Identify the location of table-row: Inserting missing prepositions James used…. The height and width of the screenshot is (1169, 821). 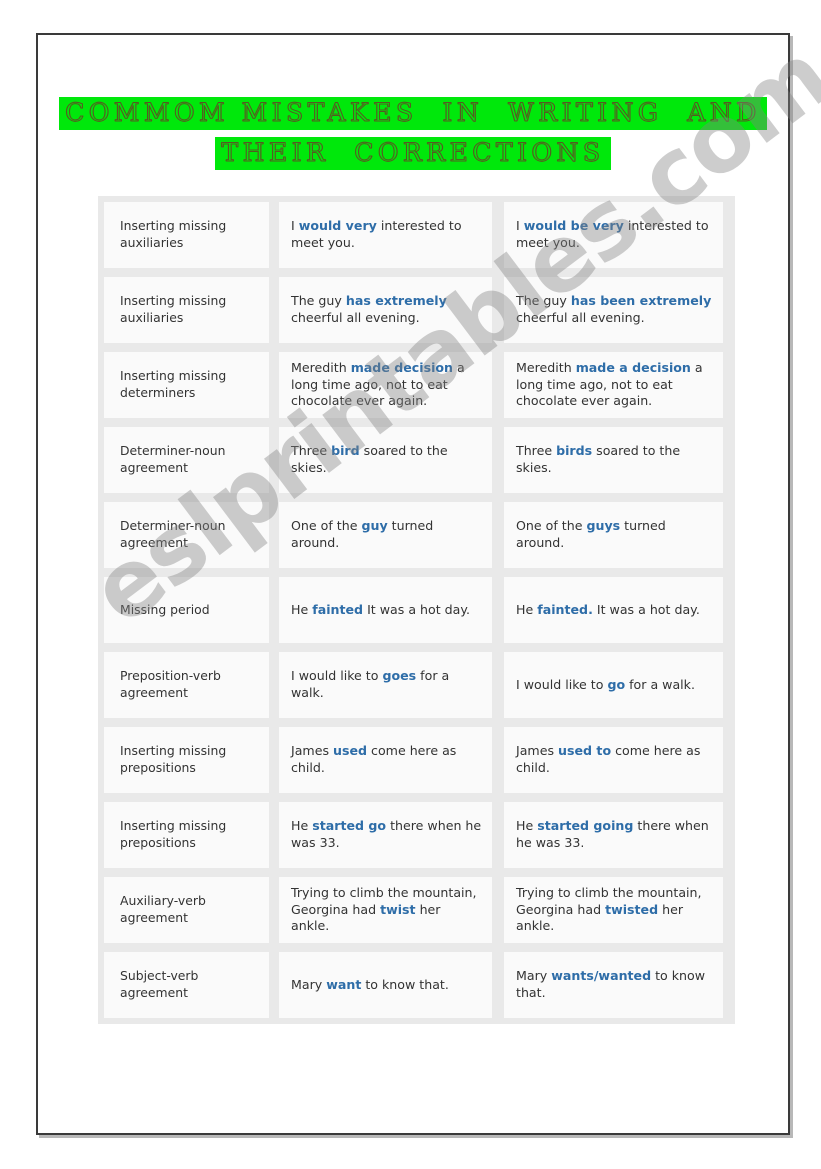
(417, 760).